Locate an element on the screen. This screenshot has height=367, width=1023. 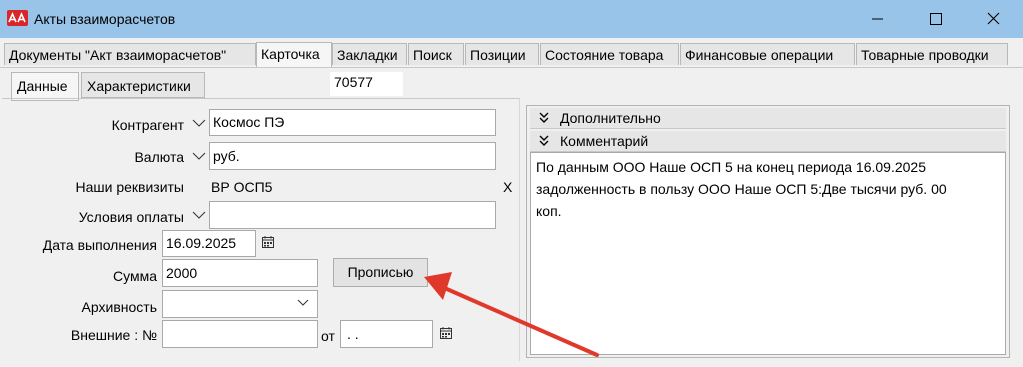
external-date-from-label: от is located at coordinates (328, 336).